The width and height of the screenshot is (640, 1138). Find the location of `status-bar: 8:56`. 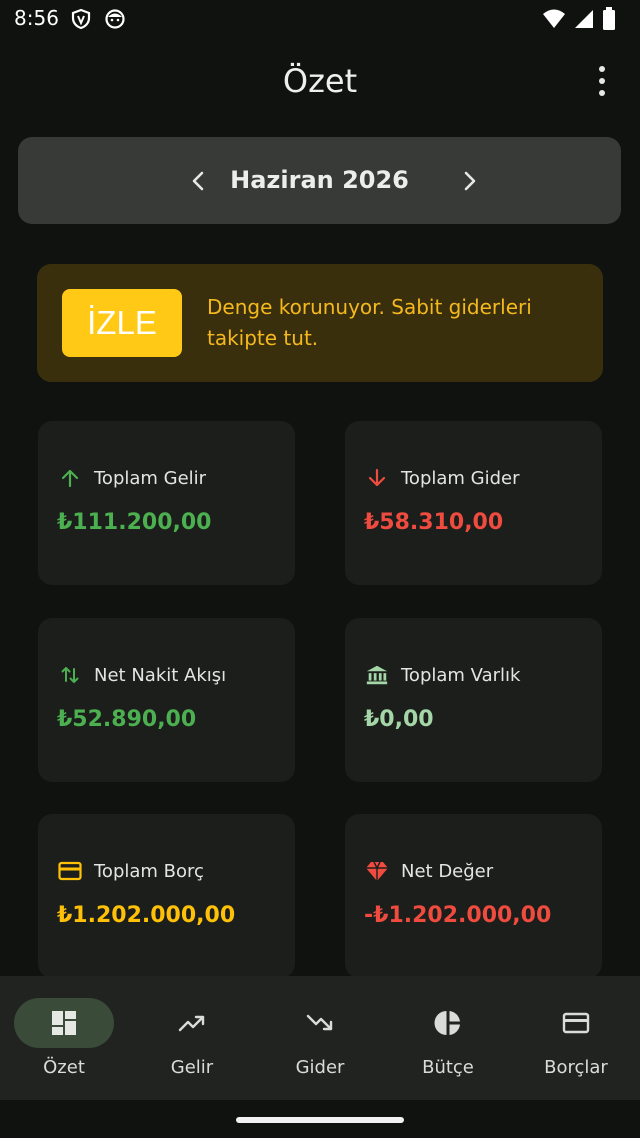

status-bar: 8:56 is located at coordinates (320, 19).